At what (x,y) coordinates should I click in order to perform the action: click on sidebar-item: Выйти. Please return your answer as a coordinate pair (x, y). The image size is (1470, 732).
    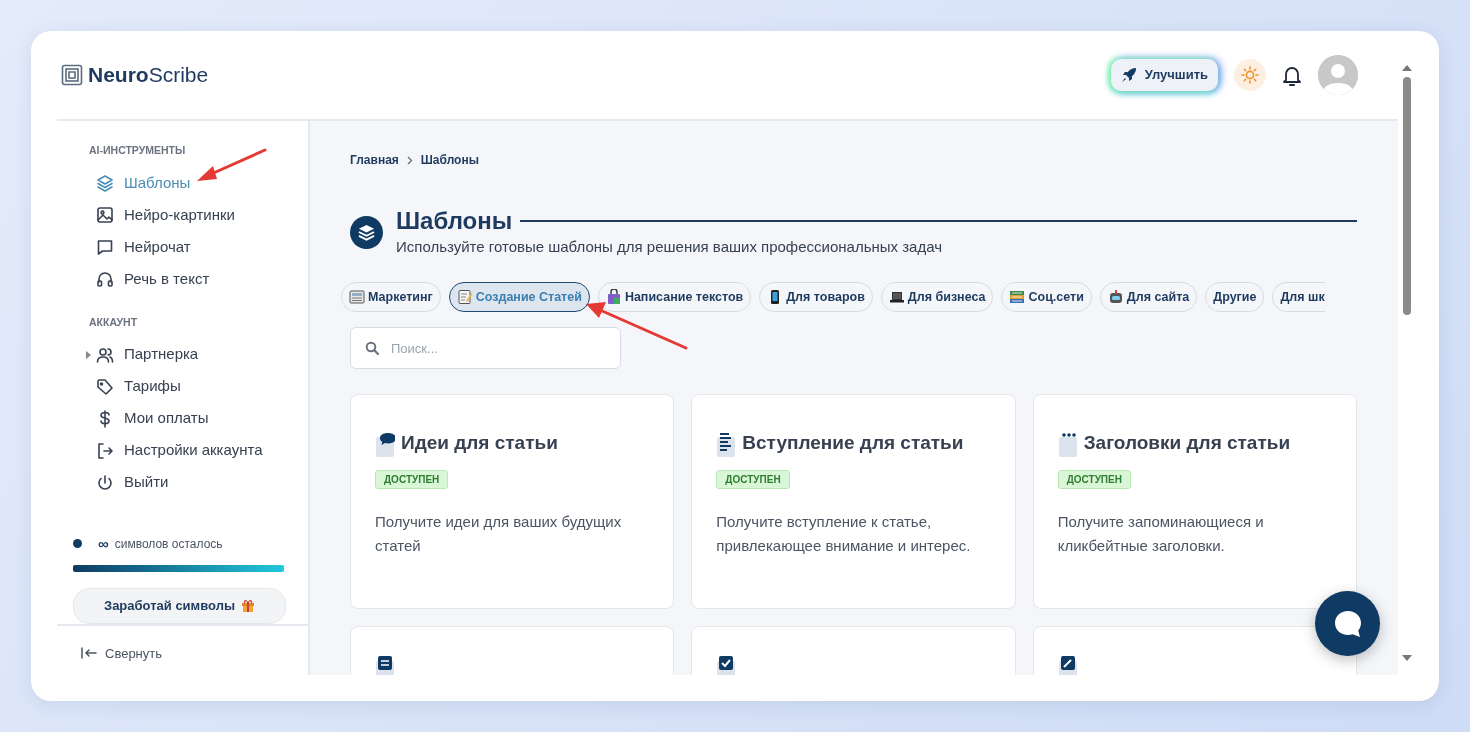
    Looking at the image, I should click on (182, 482).